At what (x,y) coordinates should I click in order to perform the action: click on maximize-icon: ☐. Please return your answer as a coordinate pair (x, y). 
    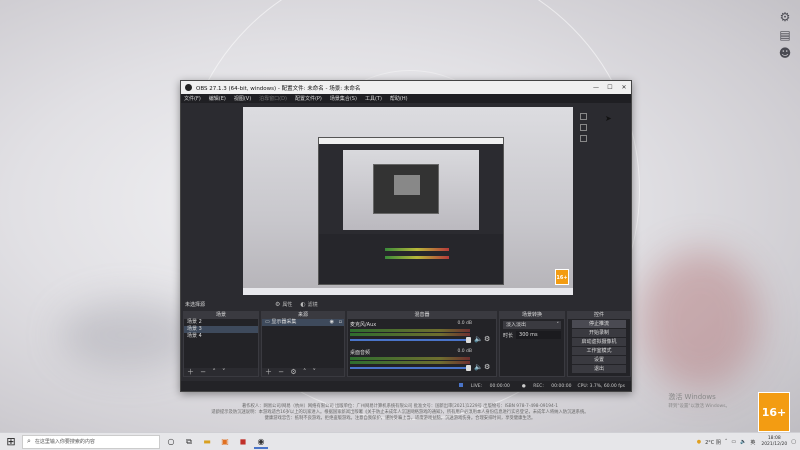
    Looking at the image, I should click on (610, 87).